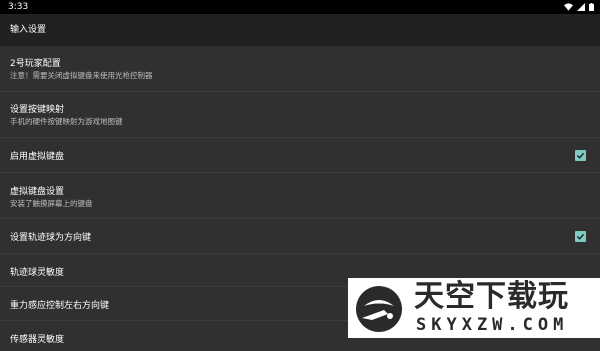 The height and width of the screenshot is (351, 600). What do you see at coordinates (37, 192) in the screenshot?
I see `setting-title: 虚拟键盘设置` at bounding box center [37, 192].